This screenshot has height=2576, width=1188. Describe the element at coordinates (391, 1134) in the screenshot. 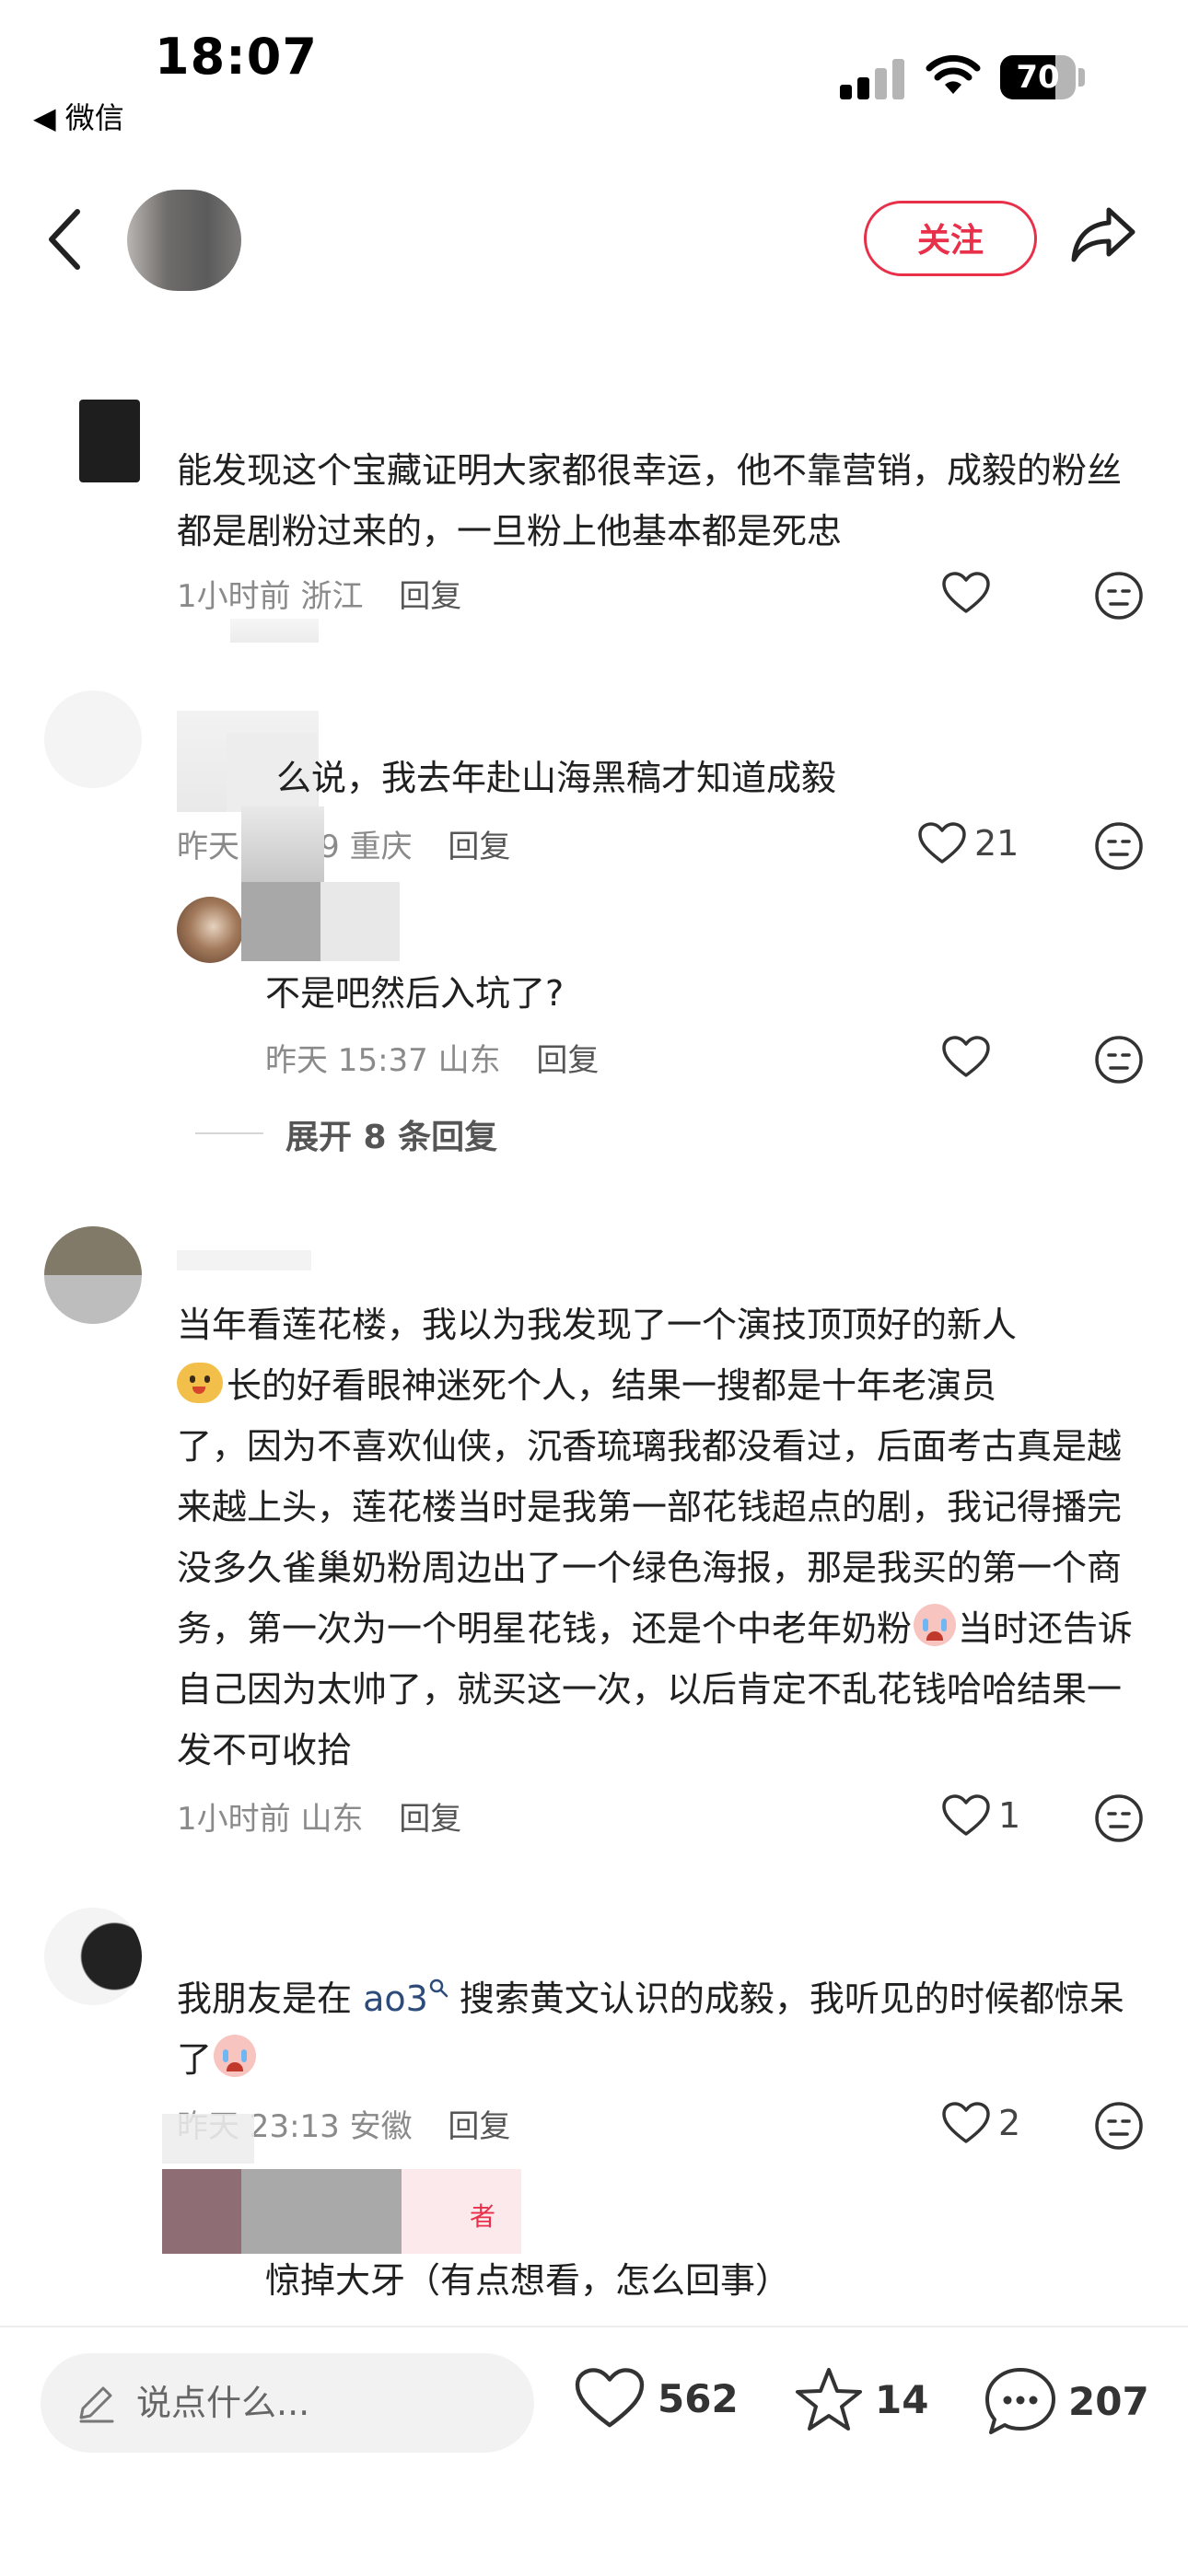

I see `expand-replies-button: 展开 8 条回复` at that location.